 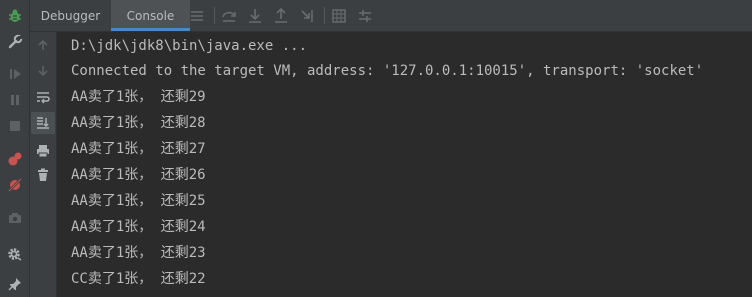 I want to click on down-arrow-icon, so click(x=43, y=71).